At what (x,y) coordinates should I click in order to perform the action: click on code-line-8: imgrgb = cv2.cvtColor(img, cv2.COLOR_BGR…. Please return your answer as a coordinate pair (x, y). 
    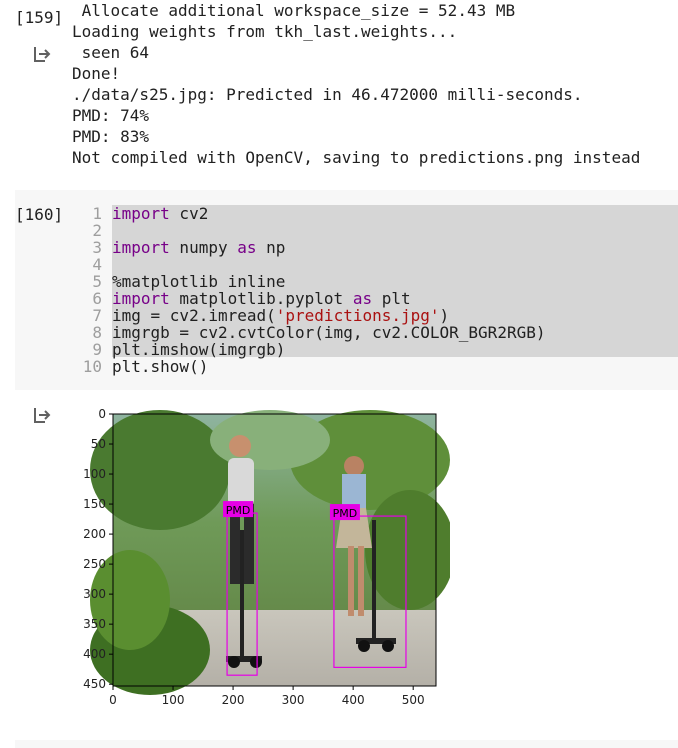
    Looking at the image, I should click on (328, 332).